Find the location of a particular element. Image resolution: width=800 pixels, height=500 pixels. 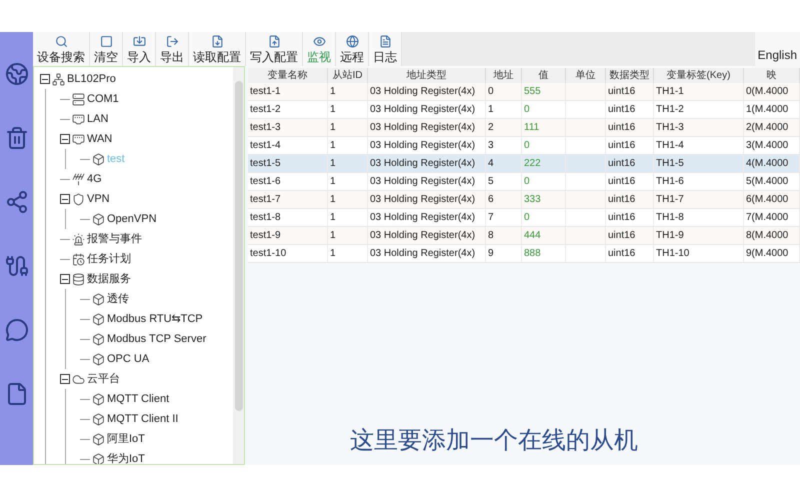

toolbar-button: 设备搜索 is located at coordinates (61, 49).